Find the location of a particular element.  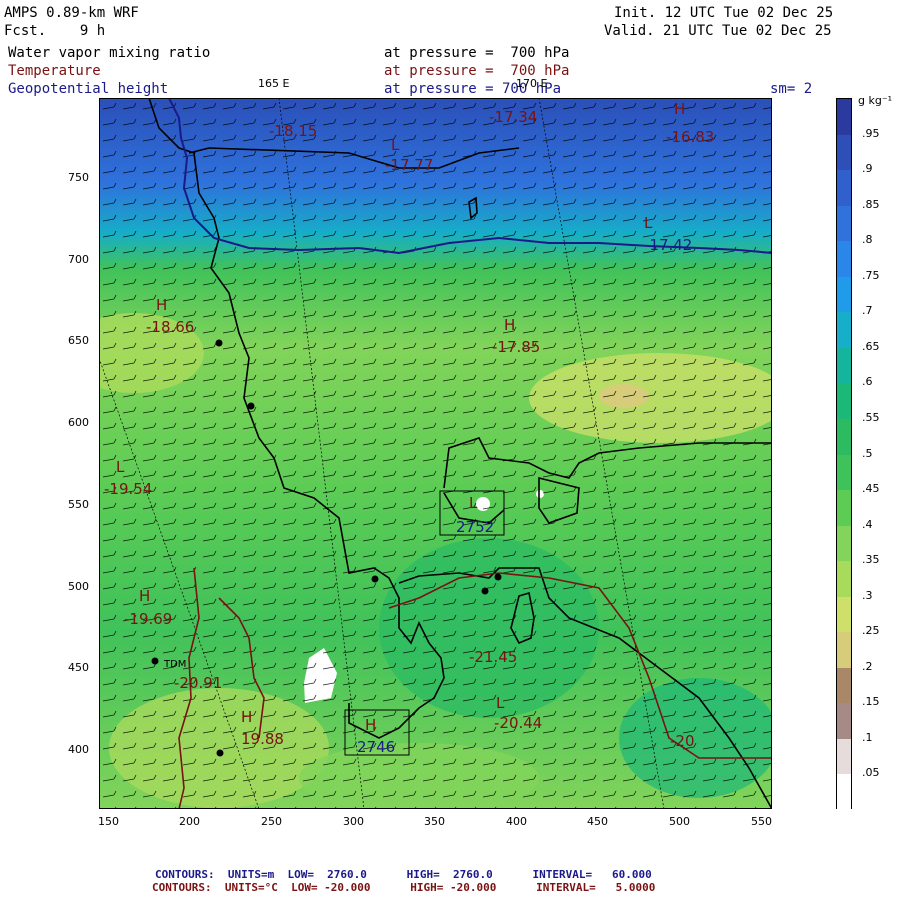

colorbar-units: g kg⁻¹ is located at coordinates (875, 100).